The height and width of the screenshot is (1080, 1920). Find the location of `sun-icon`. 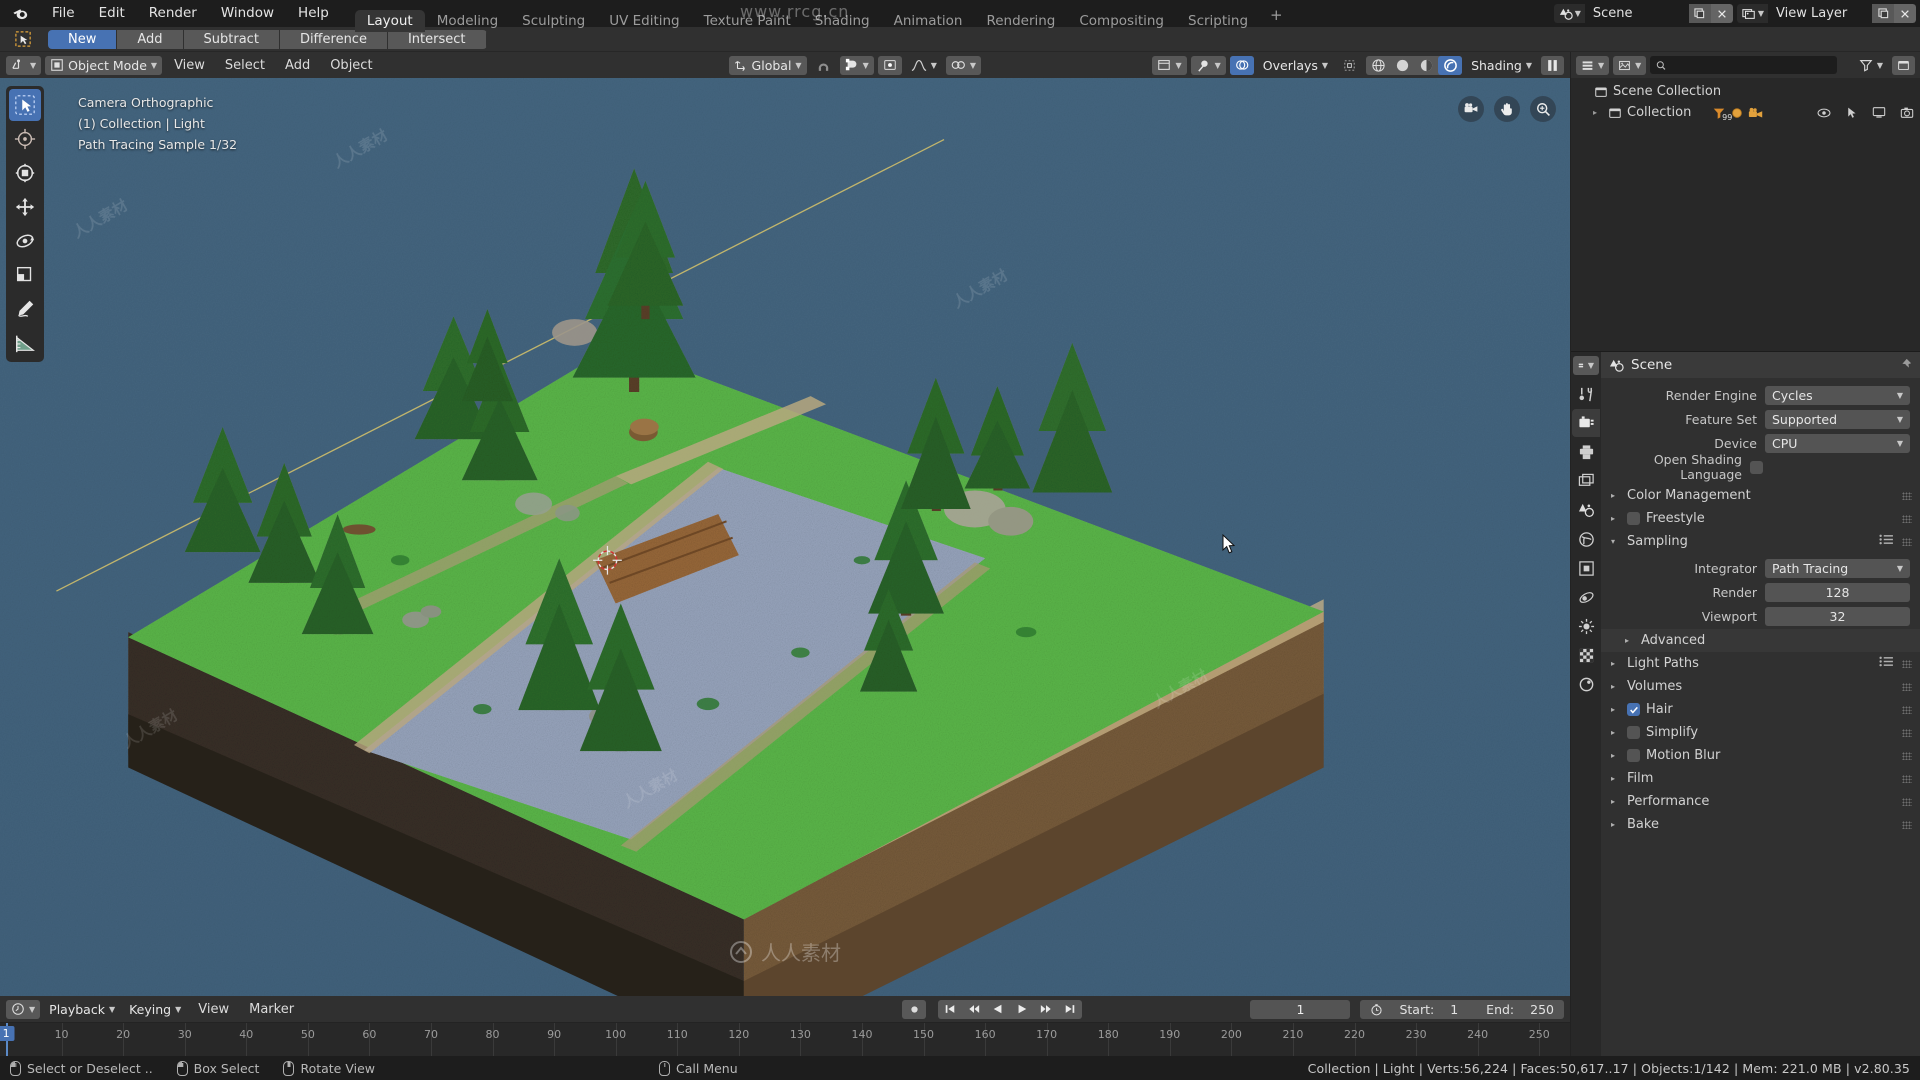

sun-icon is located at coordinates (1586, 626).